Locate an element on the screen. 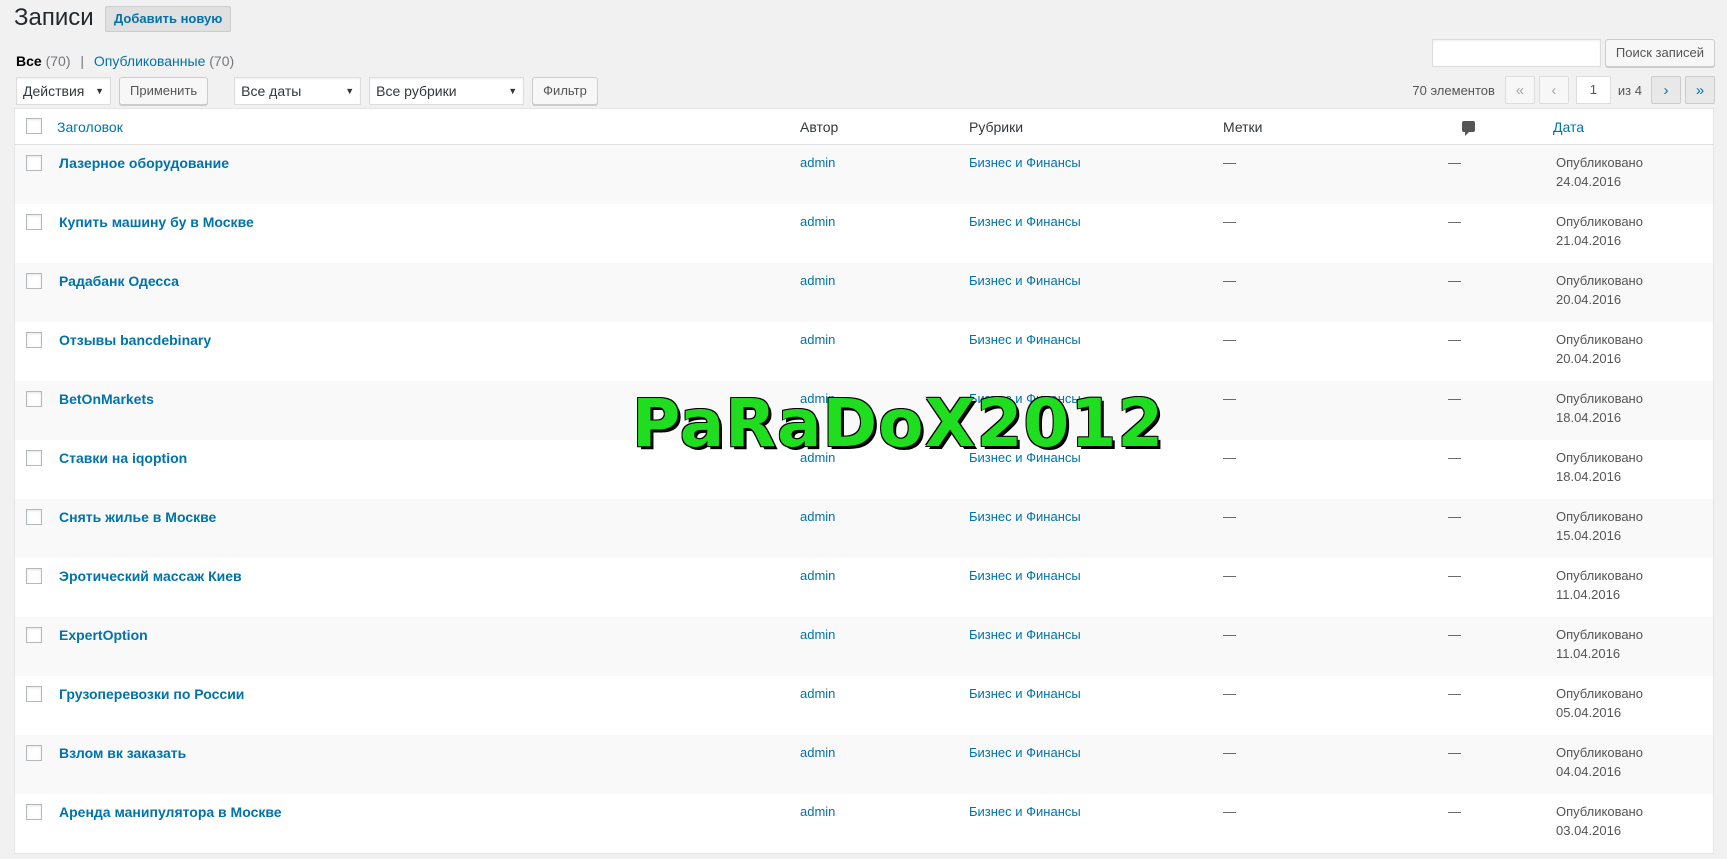 Image resolution: width=1727 pixels, height=859 pixels. search-posts-button: Поиск записей is located at coordinates (1659, 53).